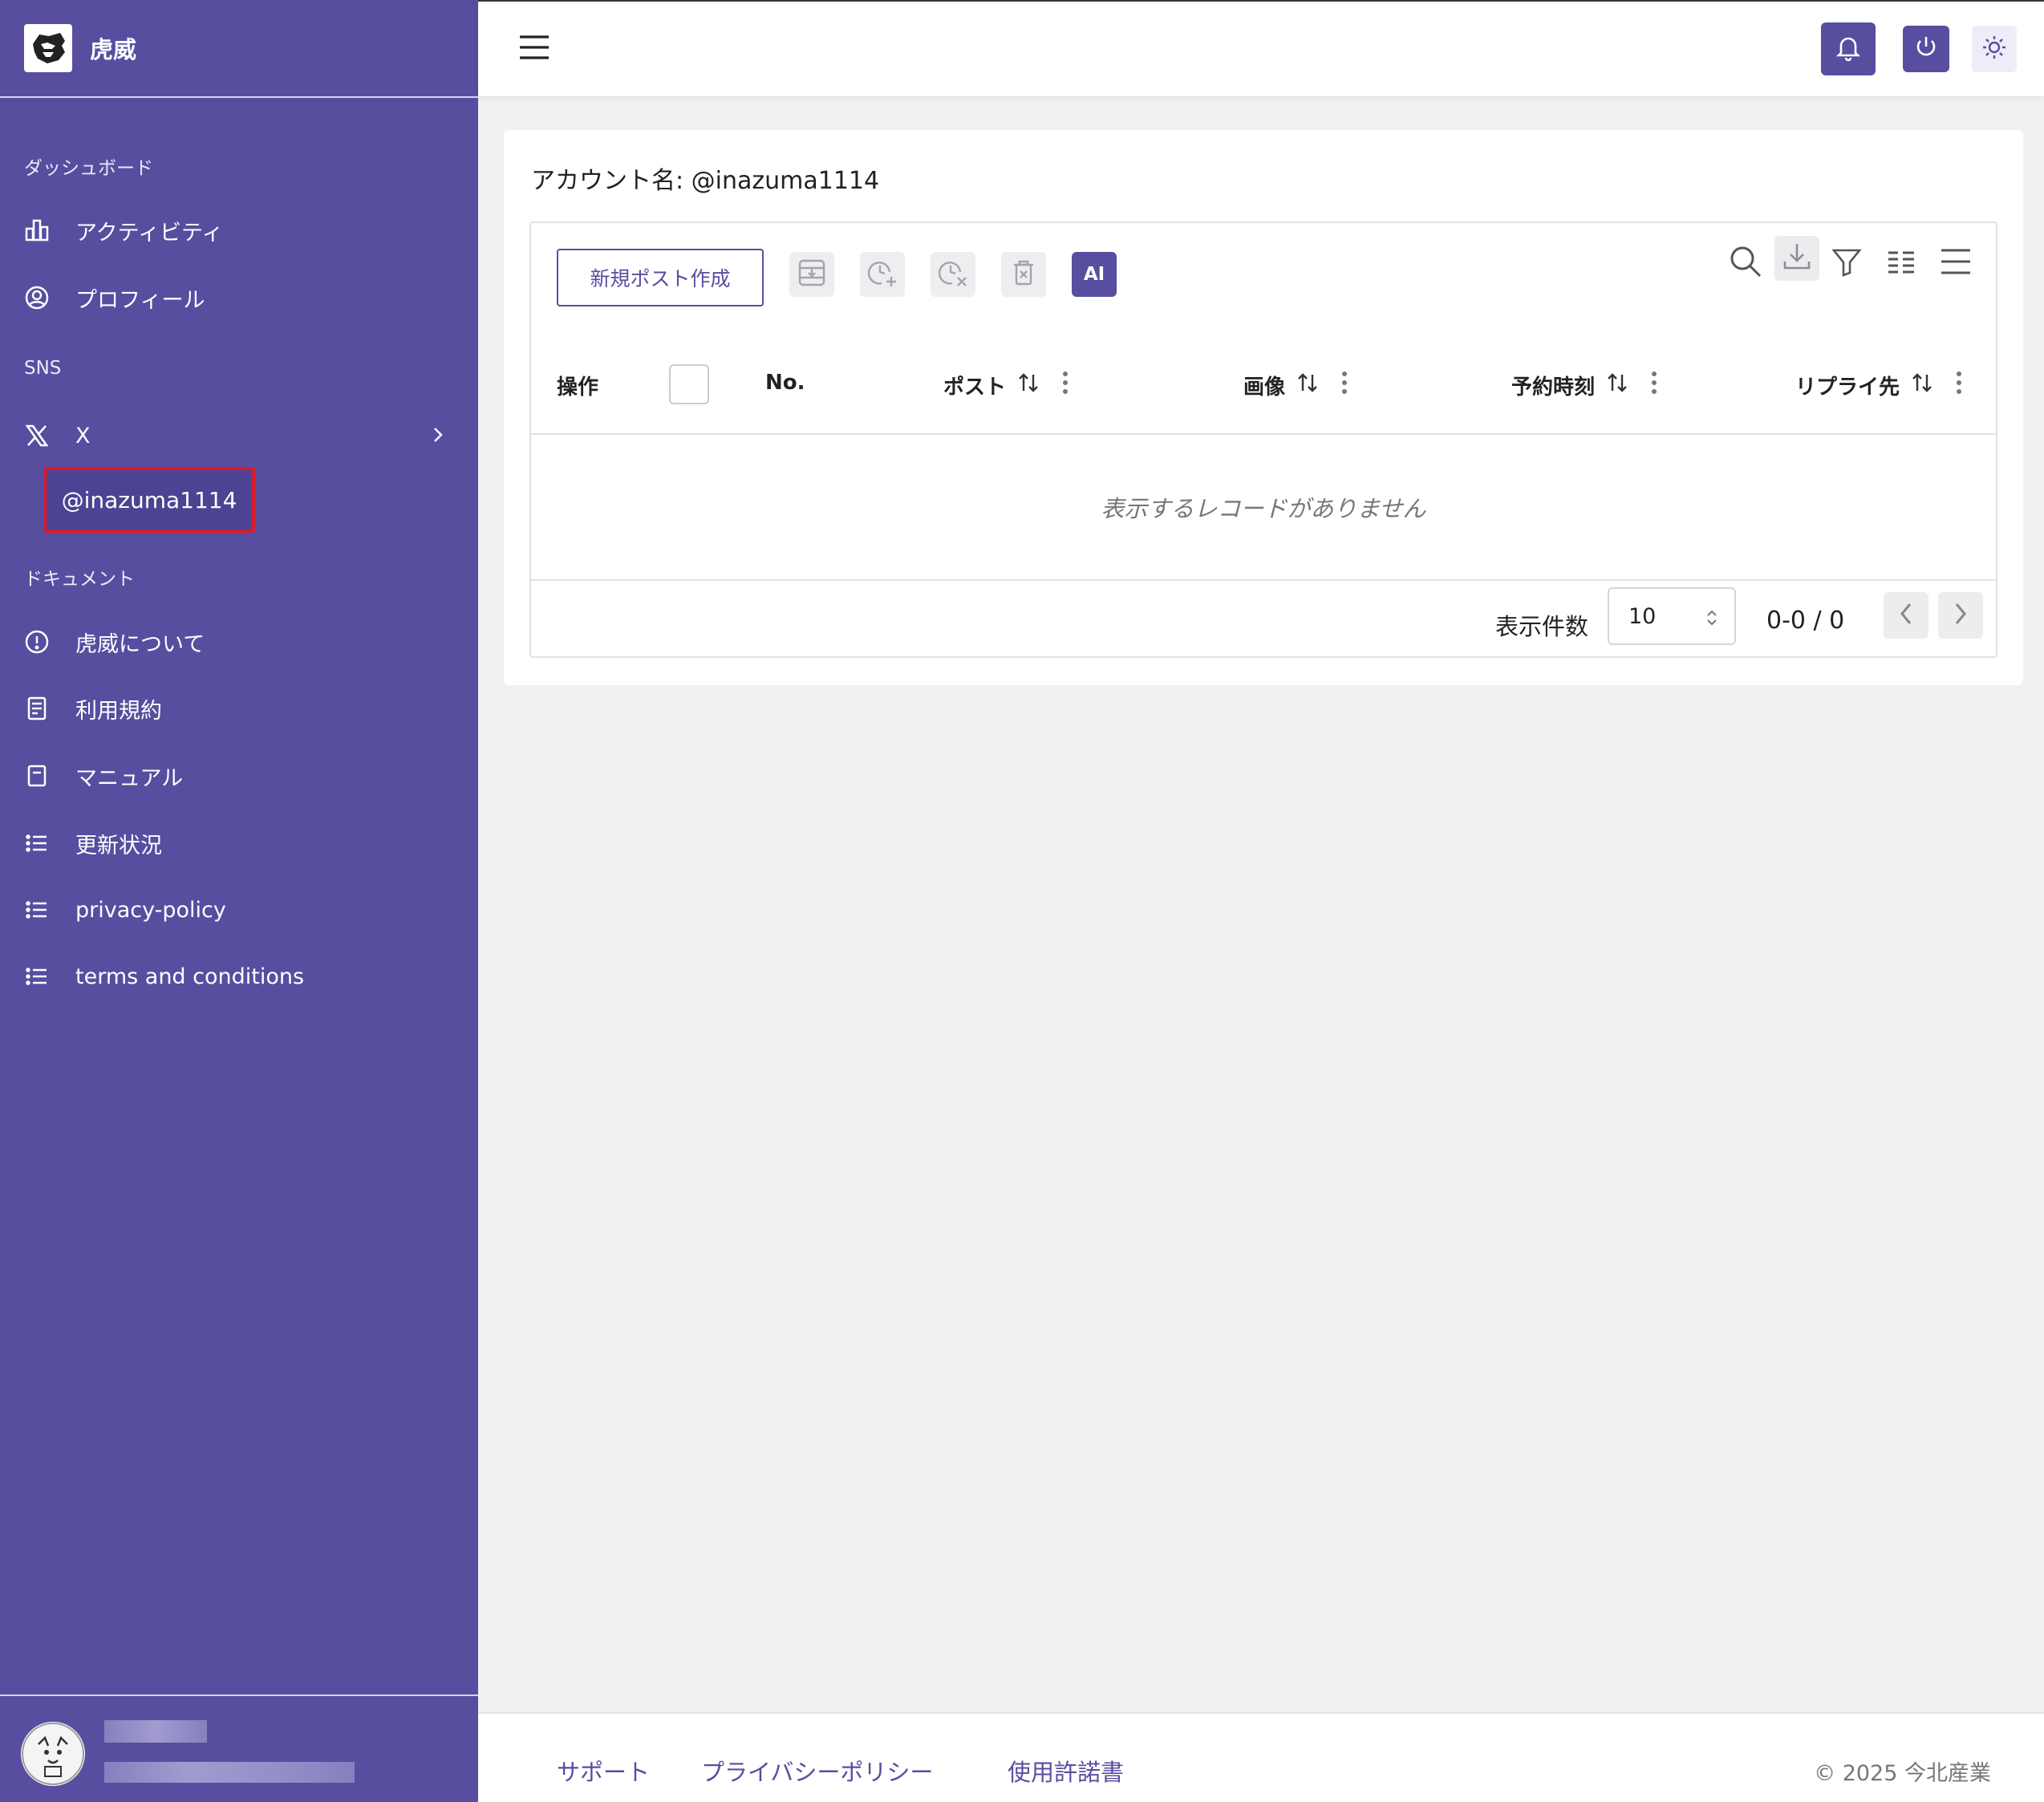 The image size is (2044, 1802). I want to click on column-ops: 操作, so click(577, 385).